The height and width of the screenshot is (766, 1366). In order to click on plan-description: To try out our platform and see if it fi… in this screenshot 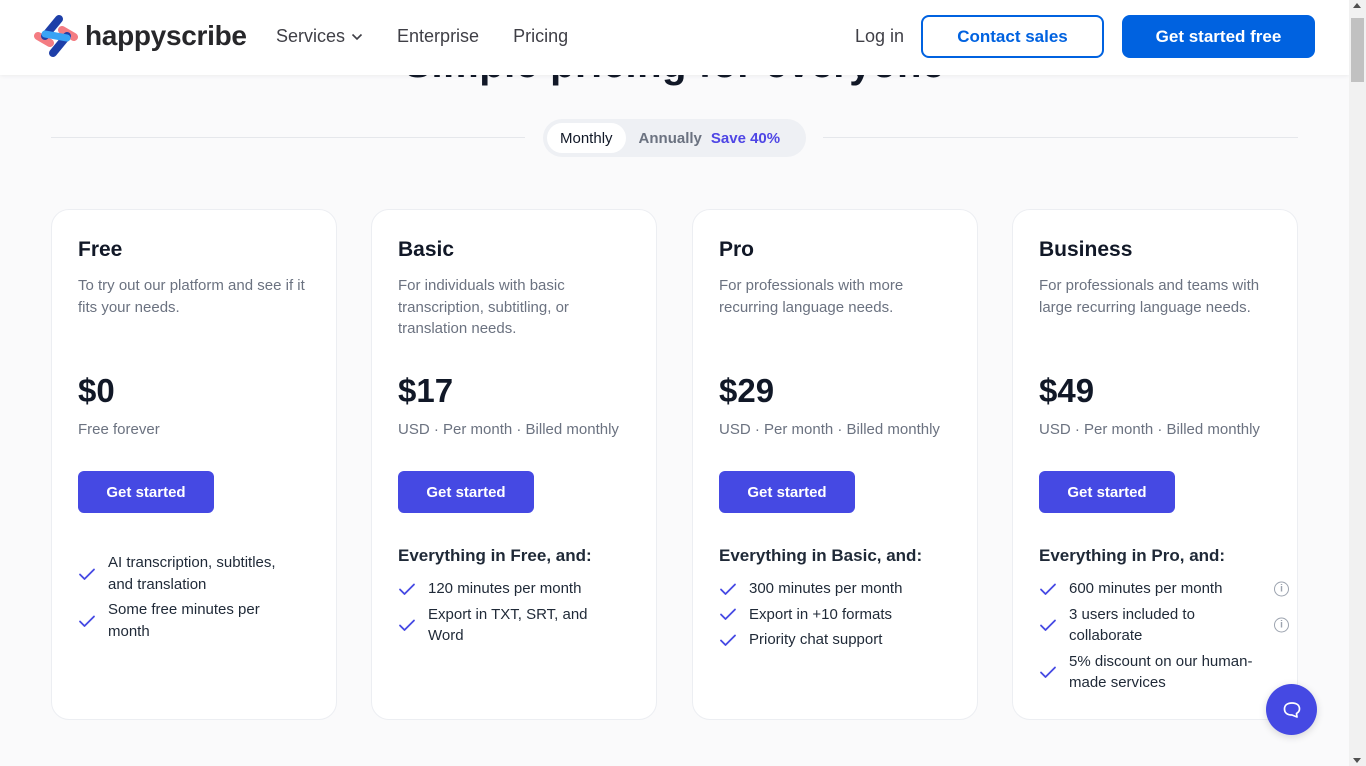, I will do `click(191, 296)`.